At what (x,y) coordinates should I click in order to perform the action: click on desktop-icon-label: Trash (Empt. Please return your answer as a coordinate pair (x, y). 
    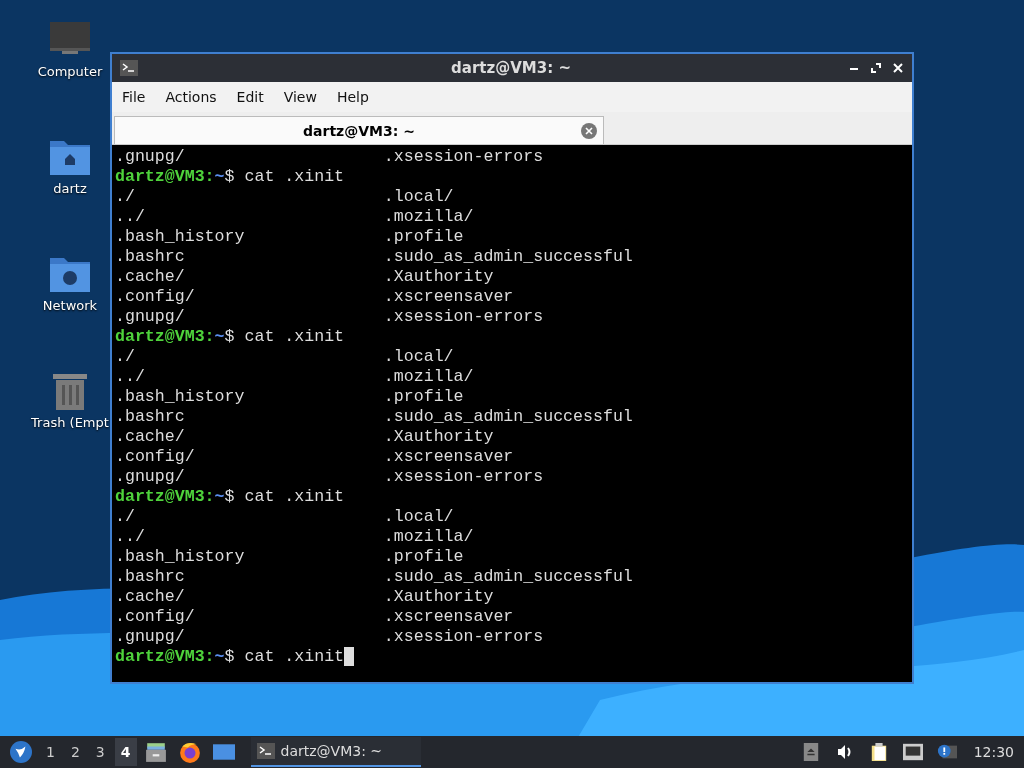
    Looking at the image, I should click on (70, 422).